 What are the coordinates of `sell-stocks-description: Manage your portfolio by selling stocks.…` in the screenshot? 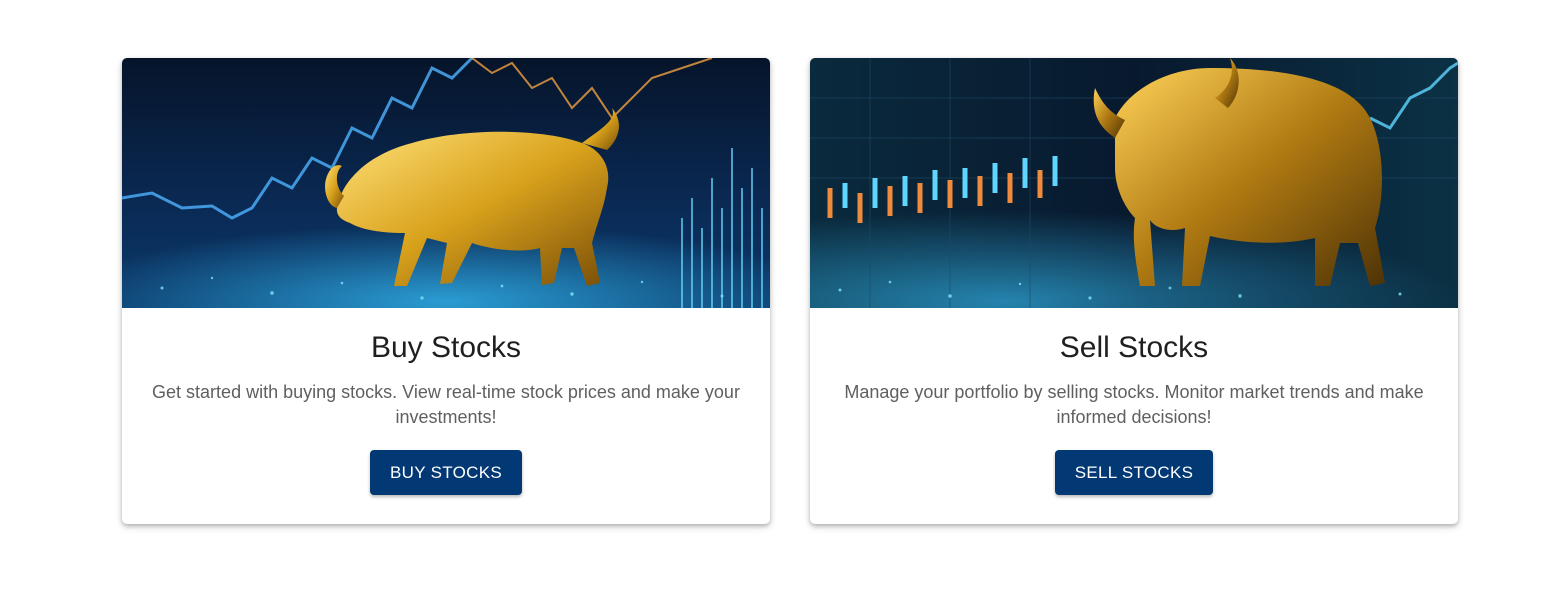 It's located at (1134, 404).